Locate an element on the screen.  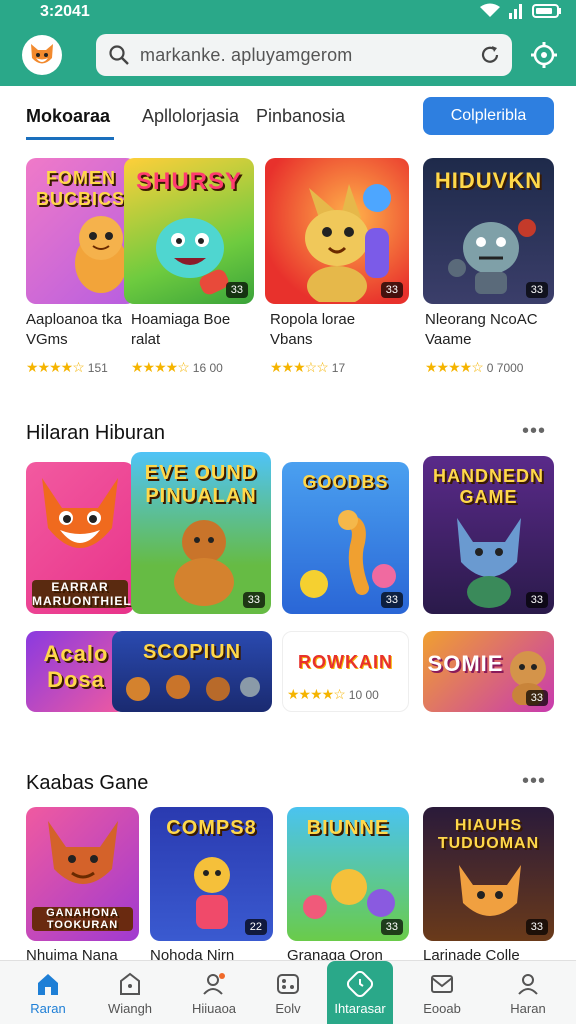
game-tile: SCOPIUN is located at coordinates (192, 671).